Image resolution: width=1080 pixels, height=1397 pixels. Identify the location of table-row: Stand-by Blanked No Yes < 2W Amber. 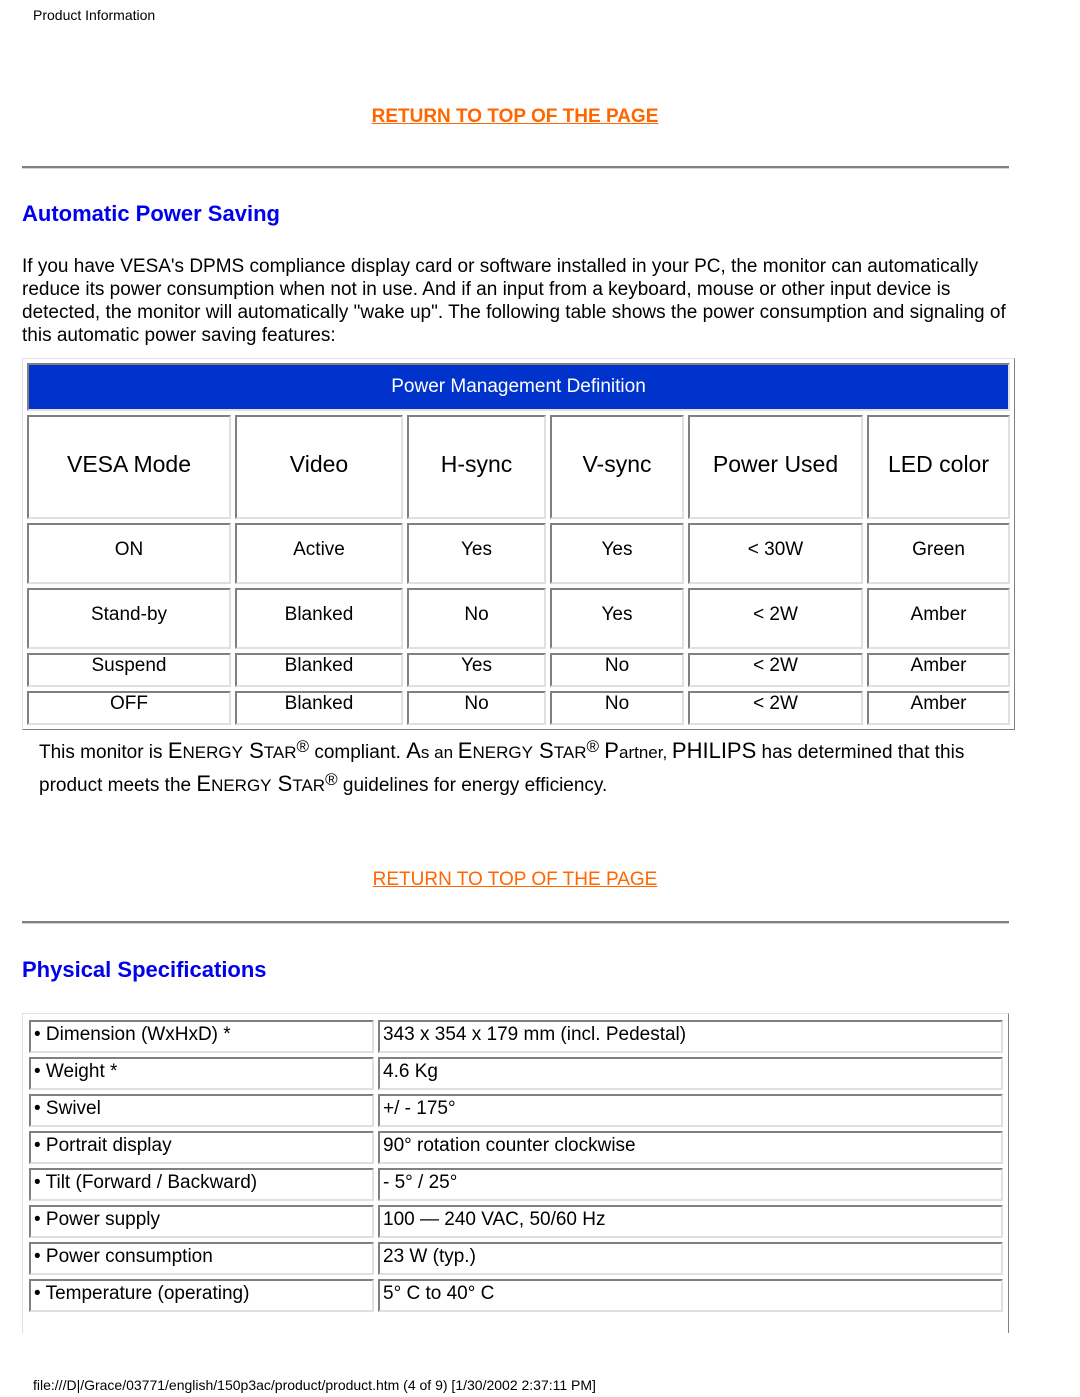
(519, 618).